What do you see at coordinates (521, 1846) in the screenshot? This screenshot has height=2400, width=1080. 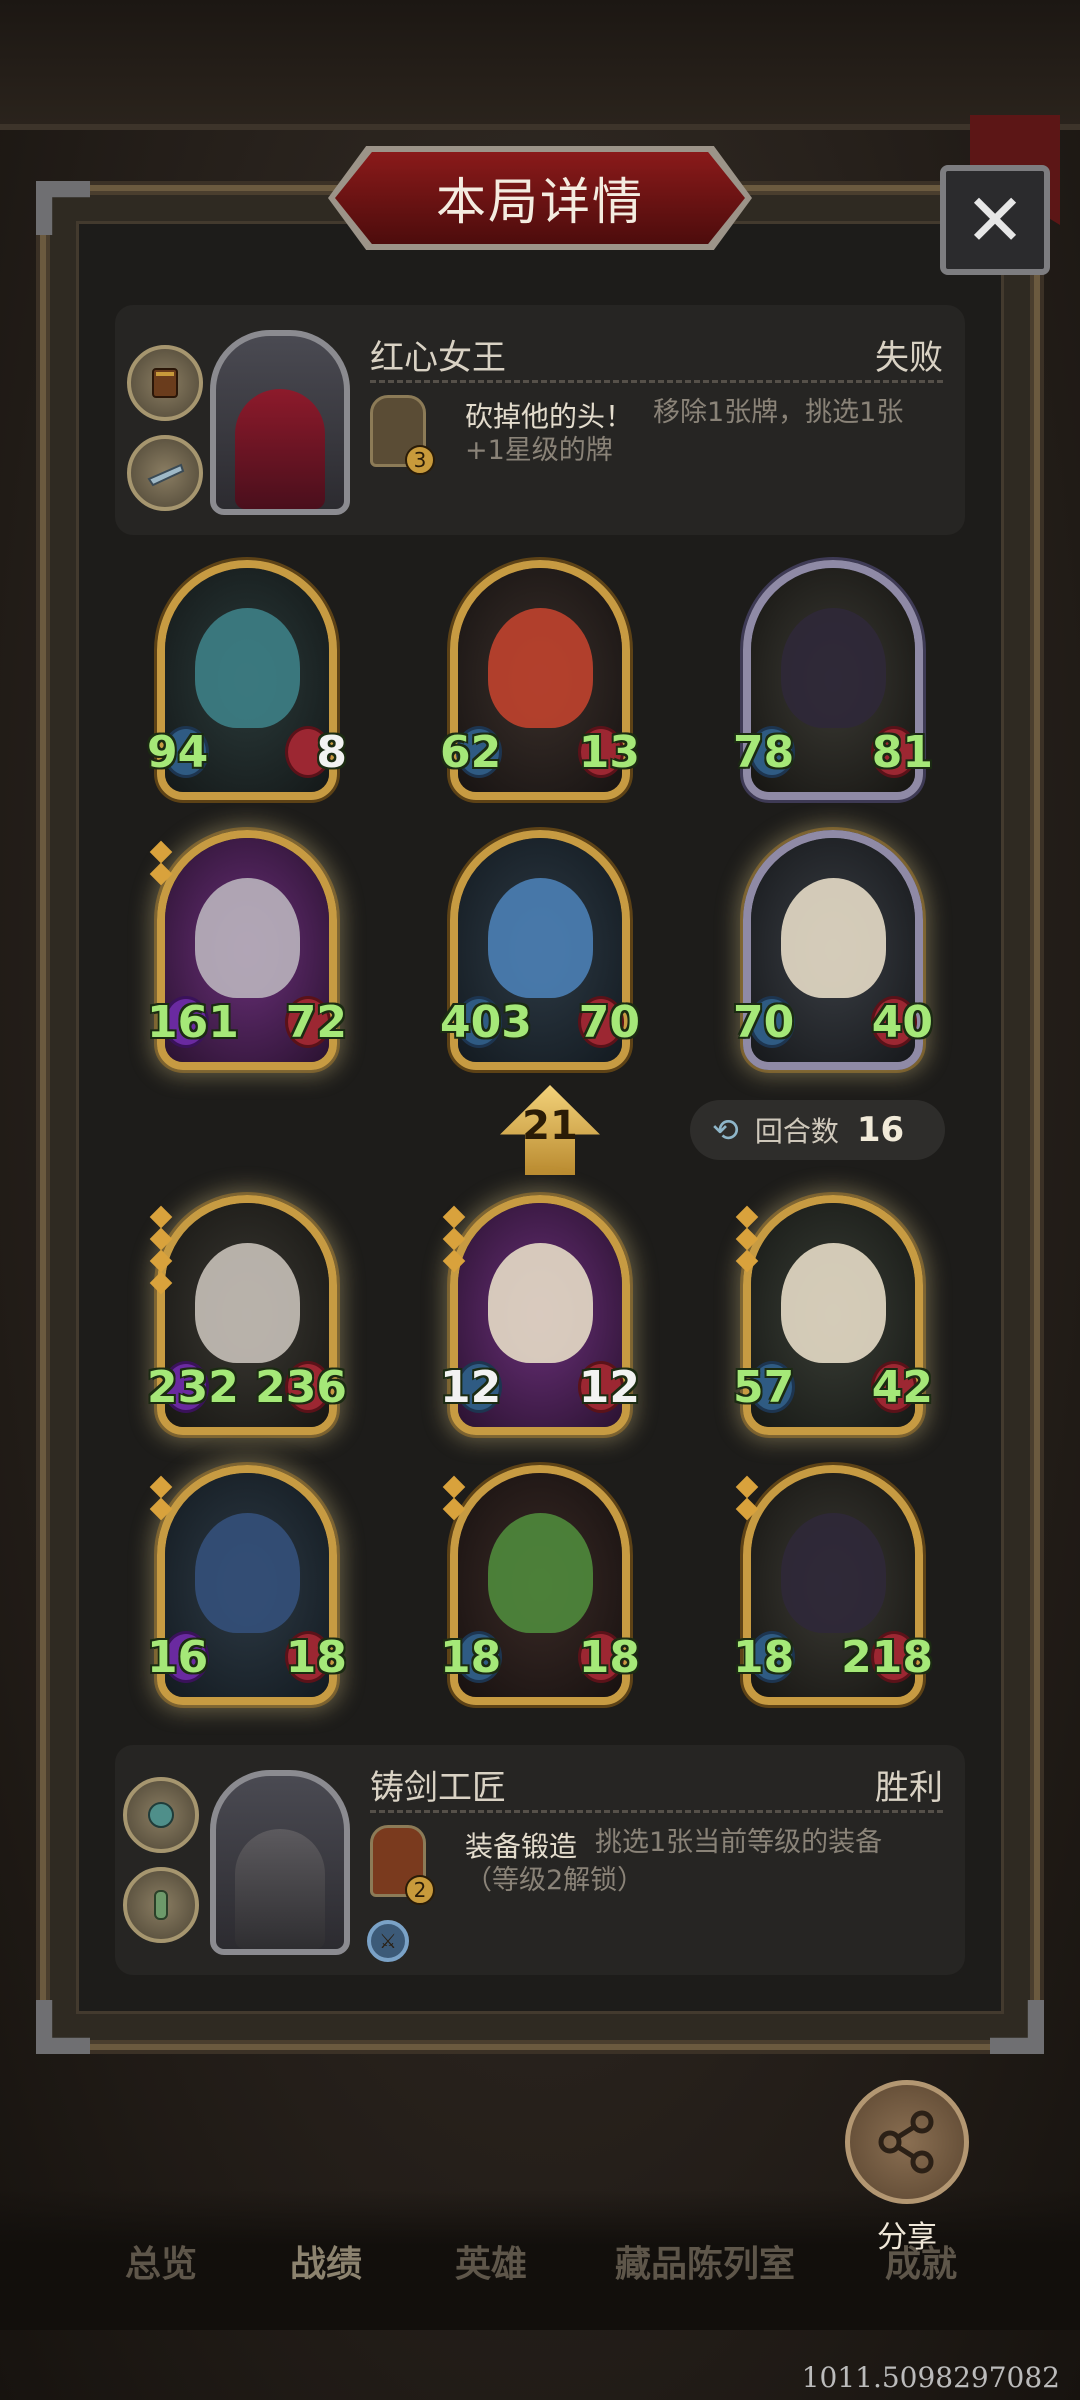 I see `skill-title: 装备锻造` at bounding box center [521, 1846].